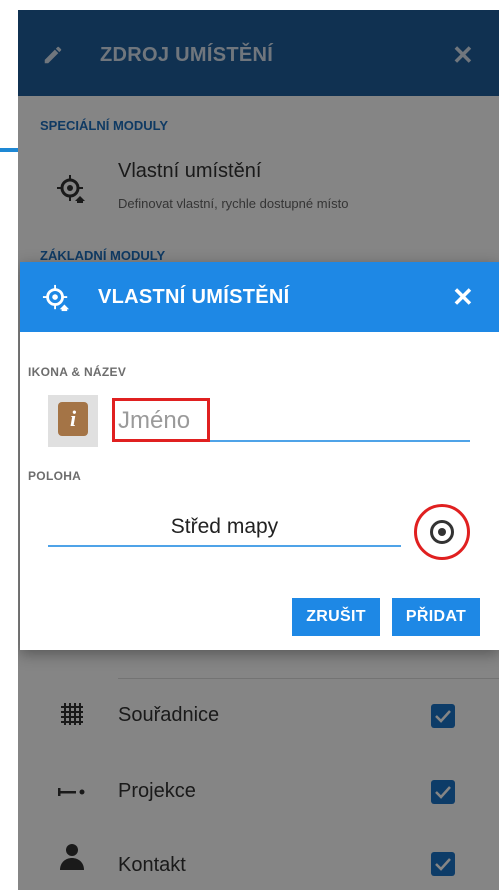 The width and height of the screenshot is (499, 890). What do you see at coordinates (9, 150) in the screenshot?
I see `left-strip-accent` at bounding box center [9, 150].